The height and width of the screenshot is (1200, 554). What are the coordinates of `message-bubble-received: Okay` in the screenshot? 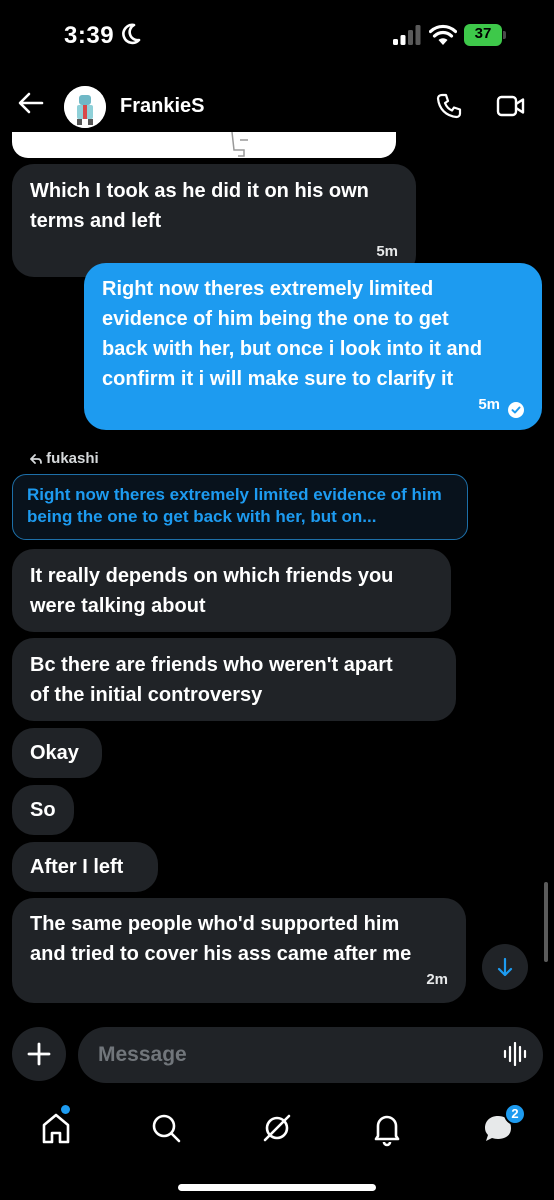 It's located at (57, 753).